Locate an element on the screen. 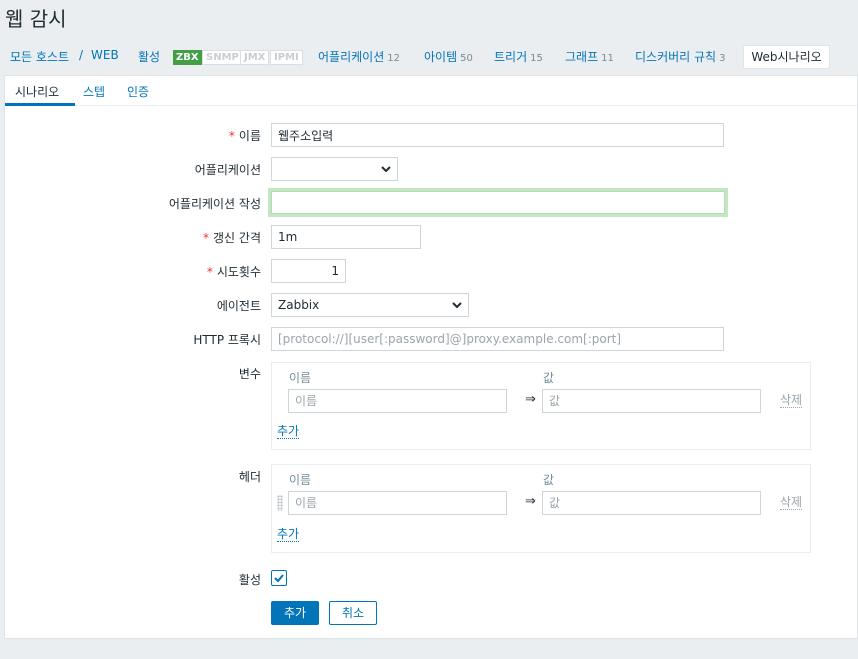  tab-steps: 스텝 is located at coordinates (94, 91).